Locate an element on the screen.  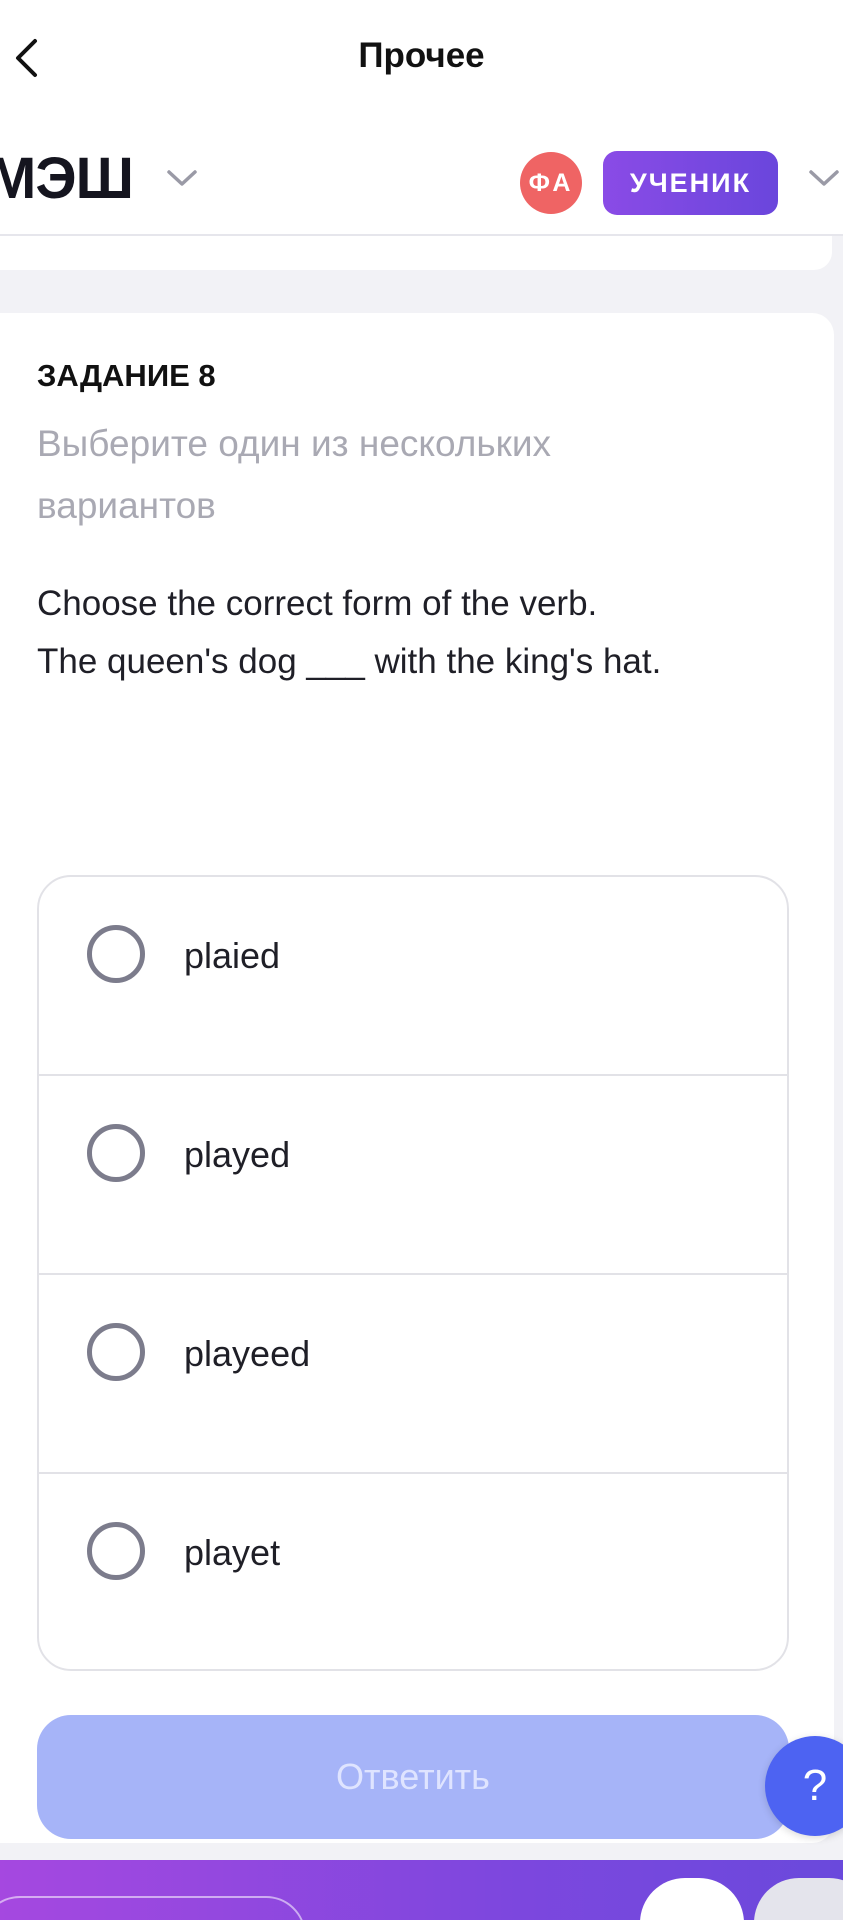
answer-option: playet is located at coordinates (413, 1571).